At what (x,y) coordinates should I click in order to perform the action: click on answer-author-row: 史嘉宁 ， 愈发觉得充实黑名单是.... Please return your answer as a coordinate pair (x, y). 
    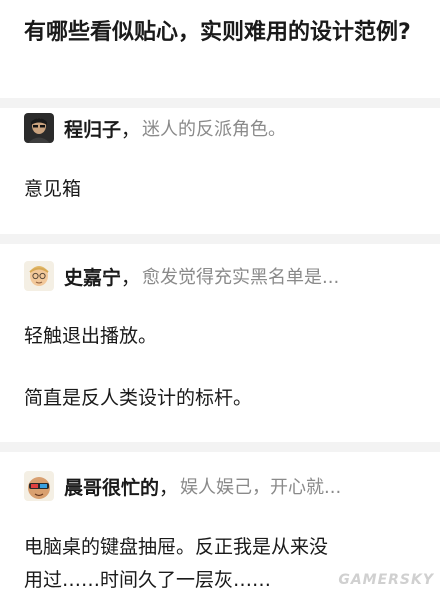
    Looking at the image, I should click on (181, 276).